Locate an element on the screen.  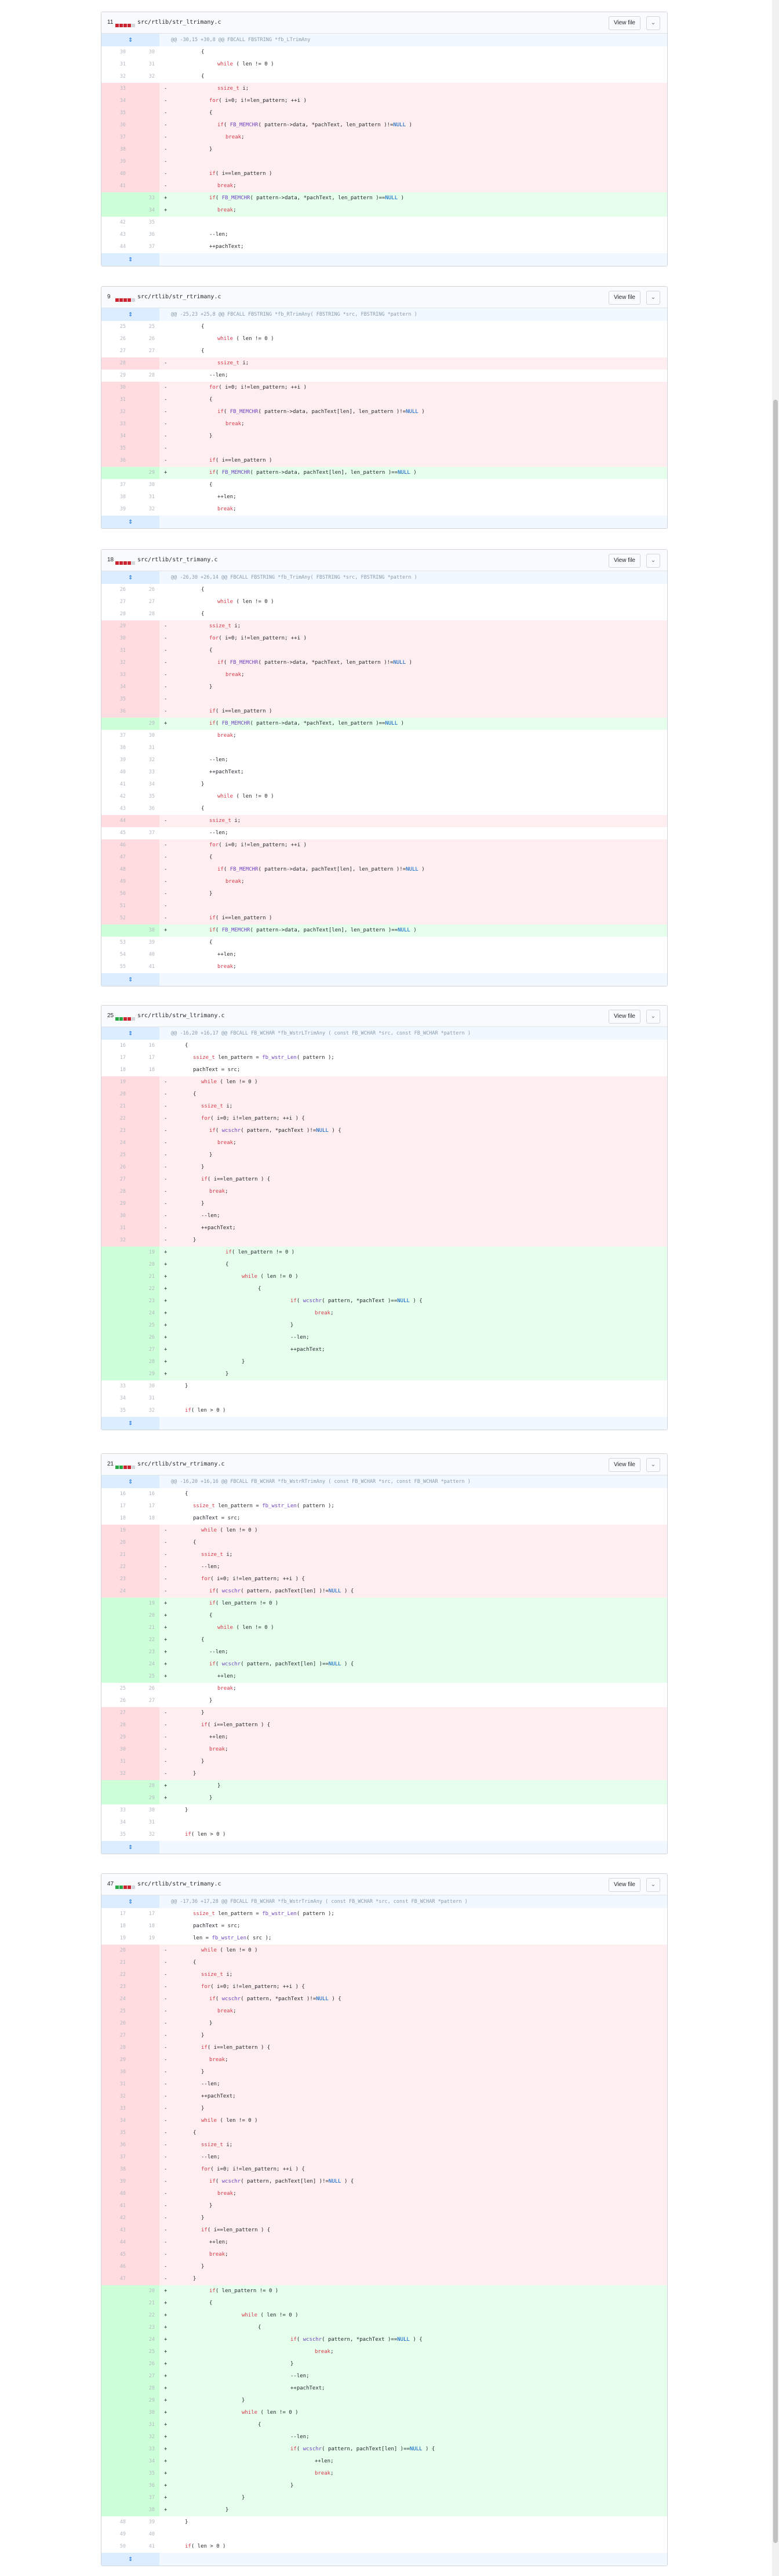
old-line-number: 39 is located at coordinates (115, 2182).